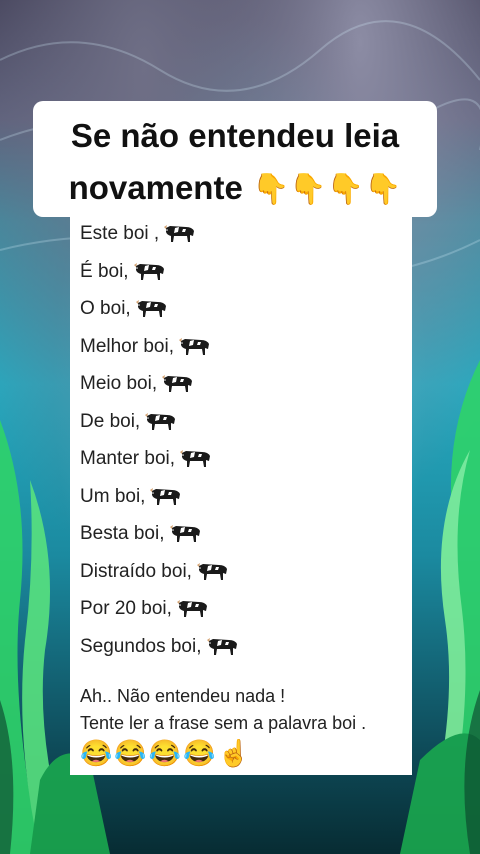 This screenshot has width=480, height=854. What do you see at coordinates (166, 753) in the screenshot?
I see `laughing-emojis-icon: 😂😂😂😂☝️` at bounding box center [166, 753].